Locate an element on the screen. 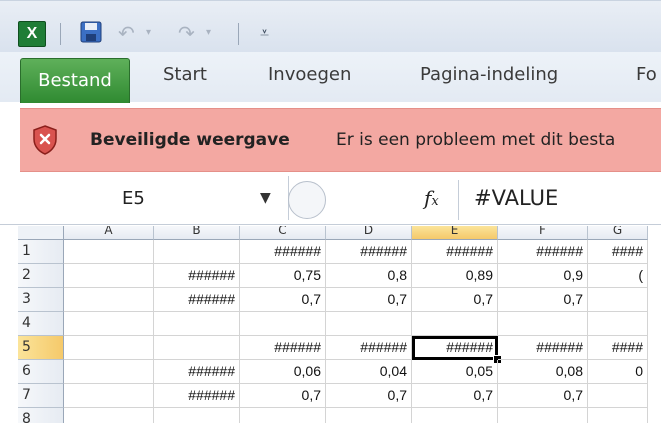  cell-d1: ###### is located at coordinates (369, 252).